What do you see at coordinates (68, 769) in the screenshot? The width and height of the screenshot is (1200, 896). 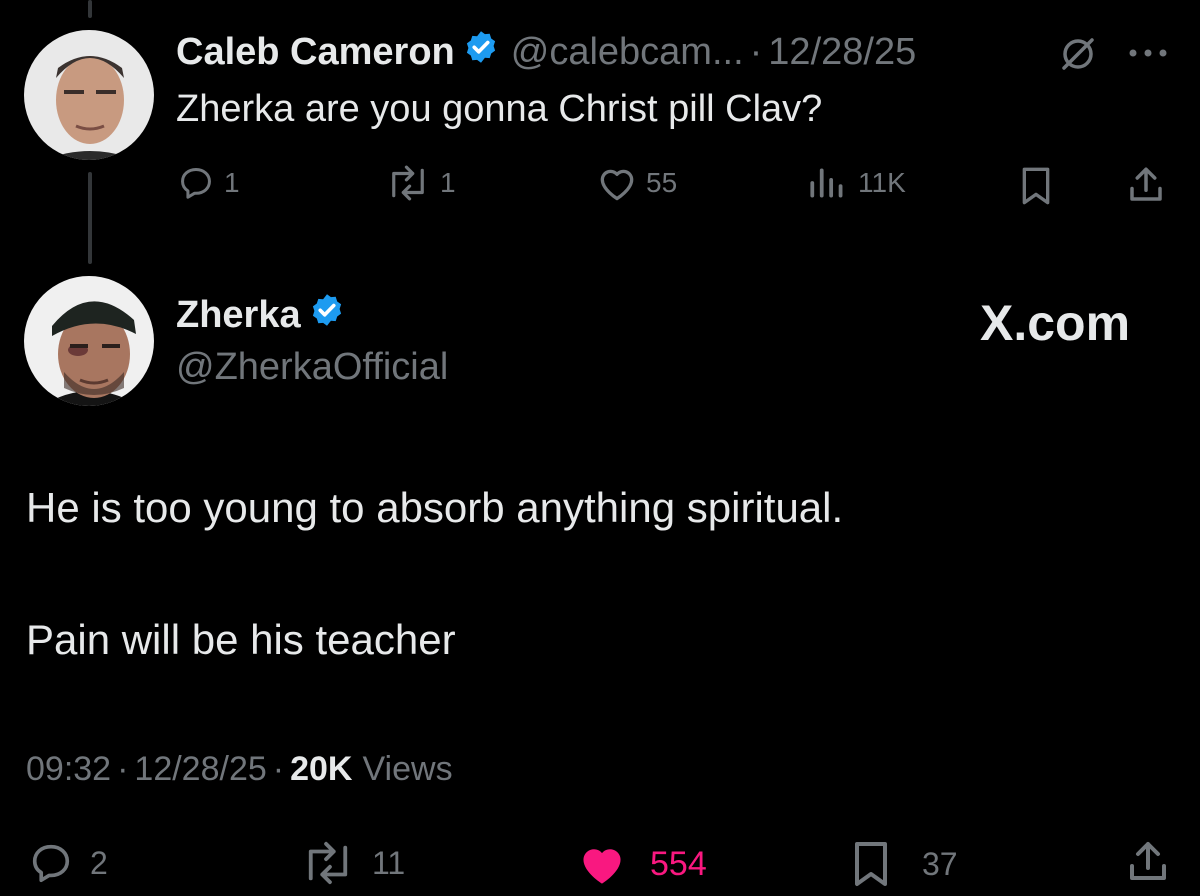 I see `tweet-time: 09:32` at bounding box center [68, 769].